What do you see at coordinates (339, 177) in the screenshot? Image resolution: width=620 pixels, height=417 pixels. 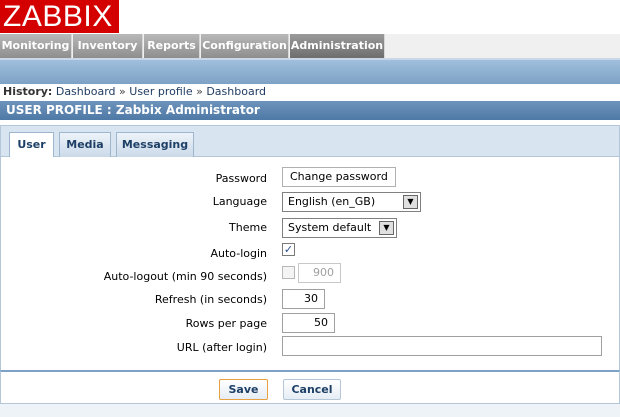 I see `change-password-button: Change password` at bounding box center [339, 177].